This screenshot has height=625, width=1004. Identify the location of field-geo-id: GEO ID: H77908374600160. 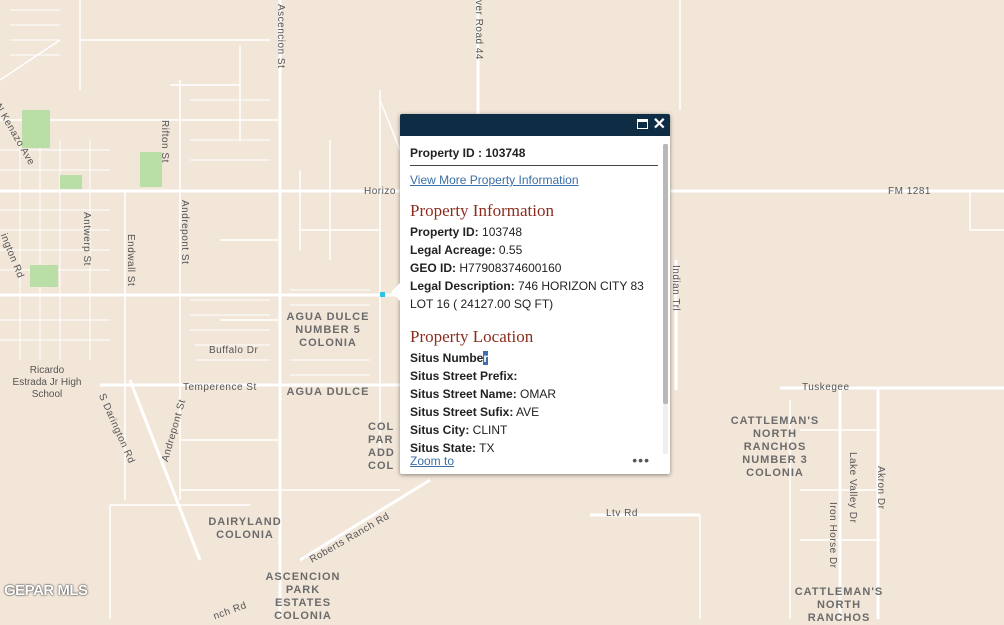
(486, 268).